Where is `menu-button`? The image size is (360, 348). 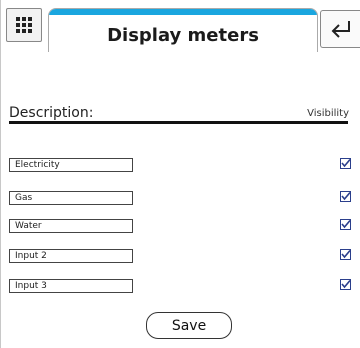 menu-button is located at coordinates (24, 25).